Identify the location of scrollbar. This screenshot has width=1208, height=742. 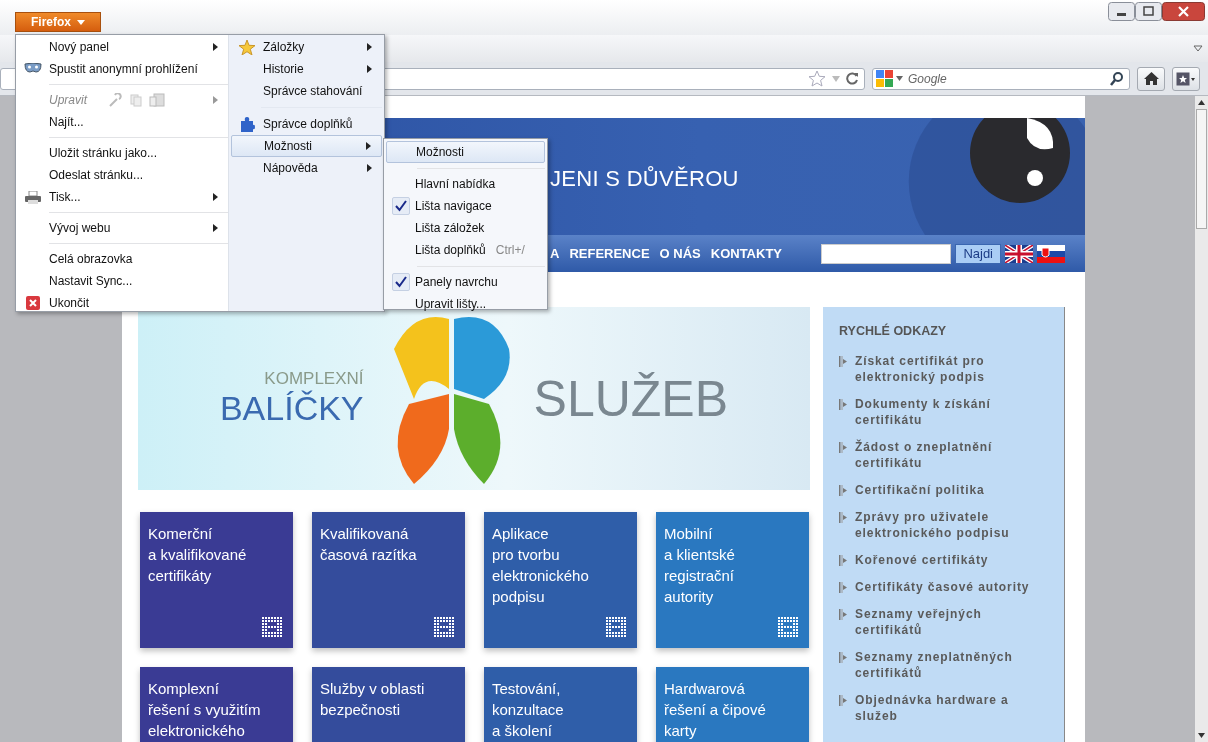
(1201, 419).